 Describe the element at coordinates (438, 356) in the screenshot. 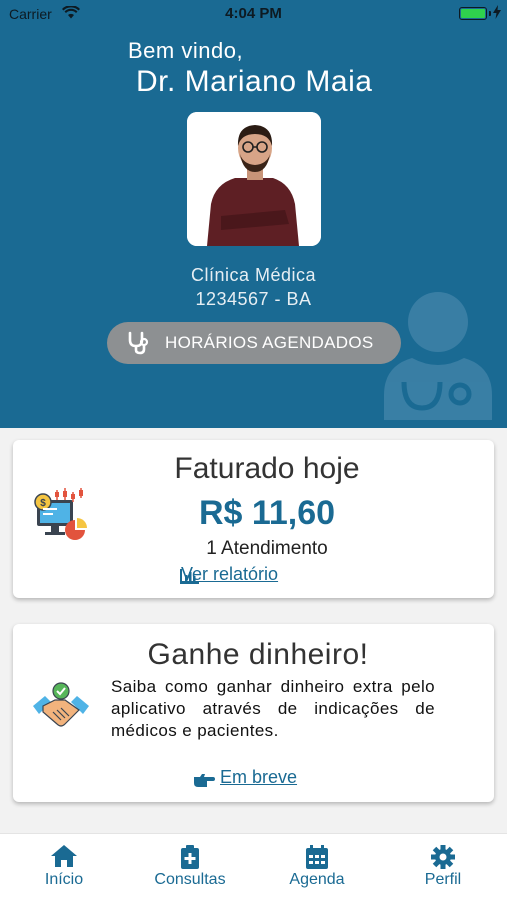

I see `doctor-watermark-icon` at that location.